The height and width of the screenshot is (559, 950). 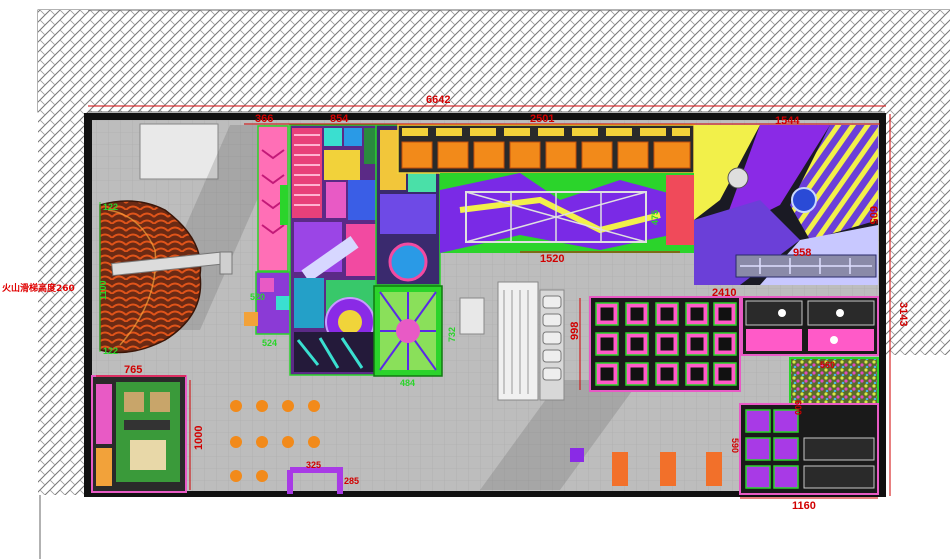 I want to click on lower-trampoline, so click(x=809, y=449).